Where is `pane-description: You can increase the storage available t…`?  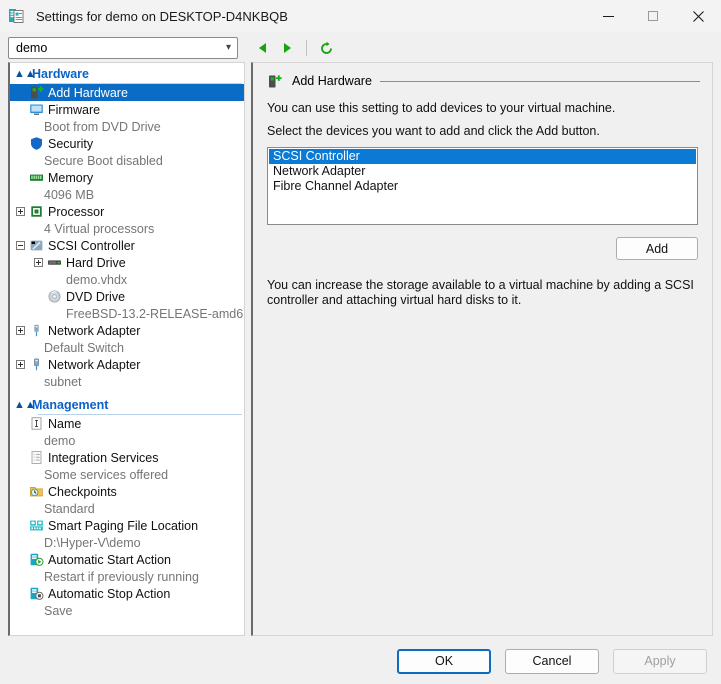 pane-description: You can increase the storage available t… is located at coordinates (480, 292).